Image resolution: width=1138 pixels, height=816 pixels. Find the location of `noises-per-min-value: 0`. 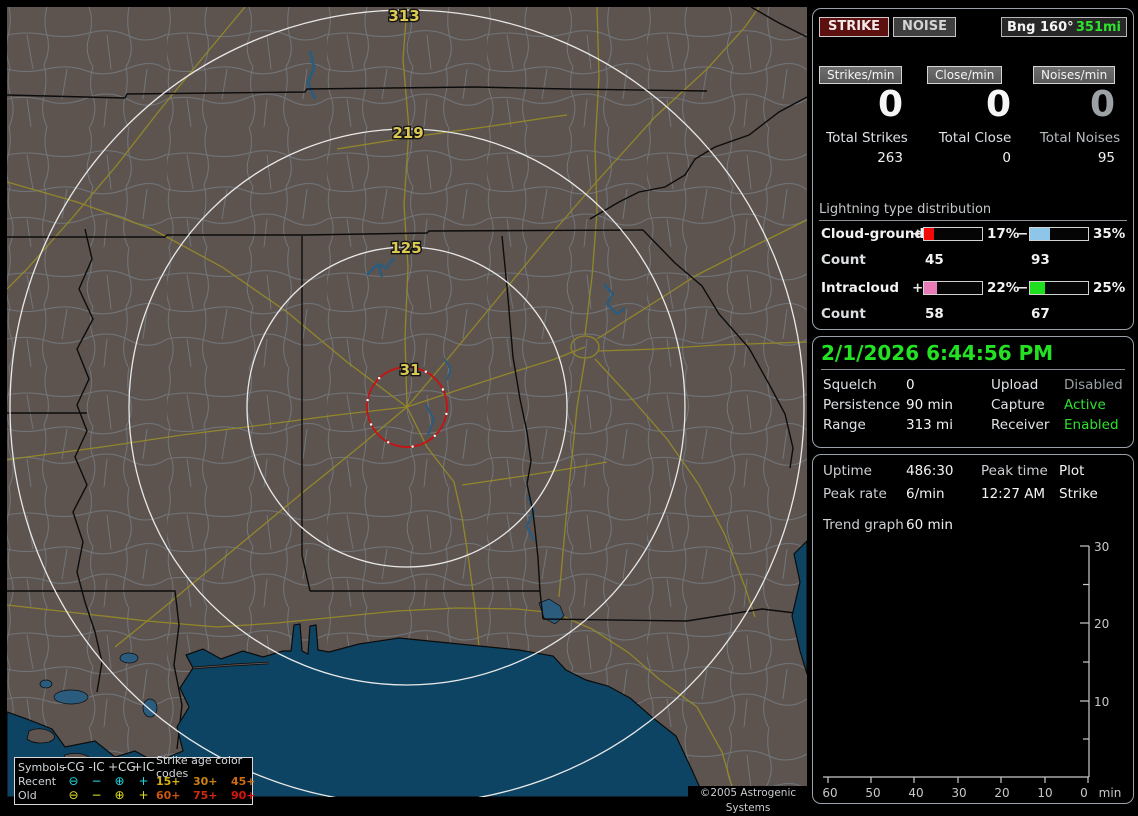

noises-per-min-value: 0 is located at coordinates (1102, 104).